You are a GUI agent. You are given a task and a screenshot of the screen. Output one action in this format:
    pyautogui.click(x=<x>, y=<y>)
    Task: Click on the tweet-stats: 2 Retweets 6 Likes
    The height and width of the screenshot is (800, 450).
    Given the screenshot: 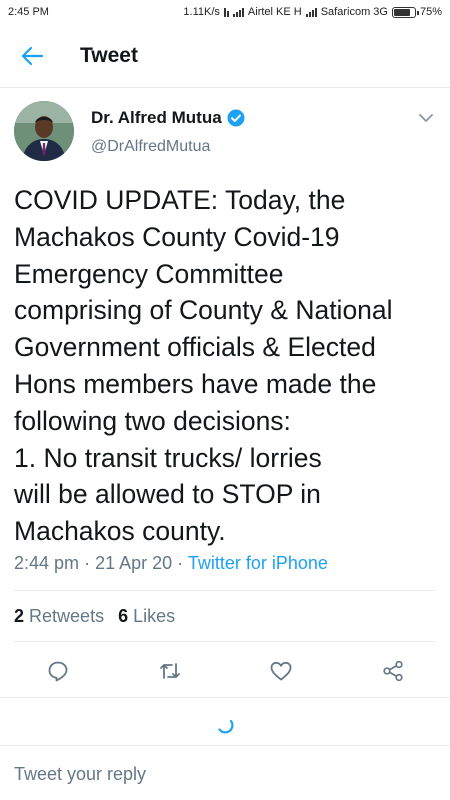 What is the action you would take?
    pyautogui.click(x=94, y=616)
    